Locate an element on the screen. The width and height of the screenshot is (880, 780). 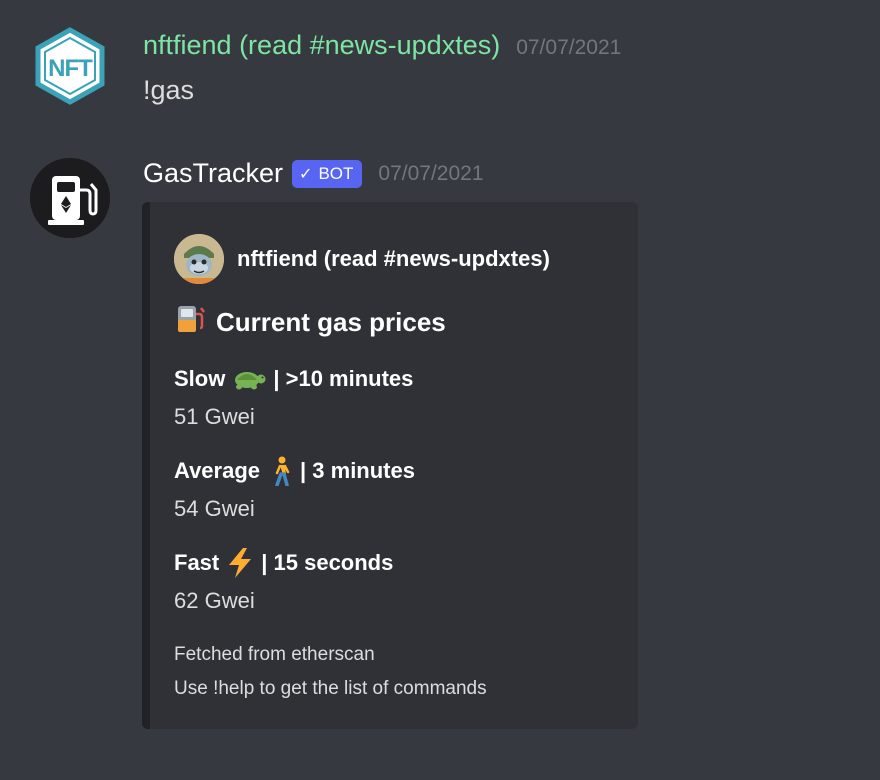
svg-text: NFT is located at coordinates (70, 68).